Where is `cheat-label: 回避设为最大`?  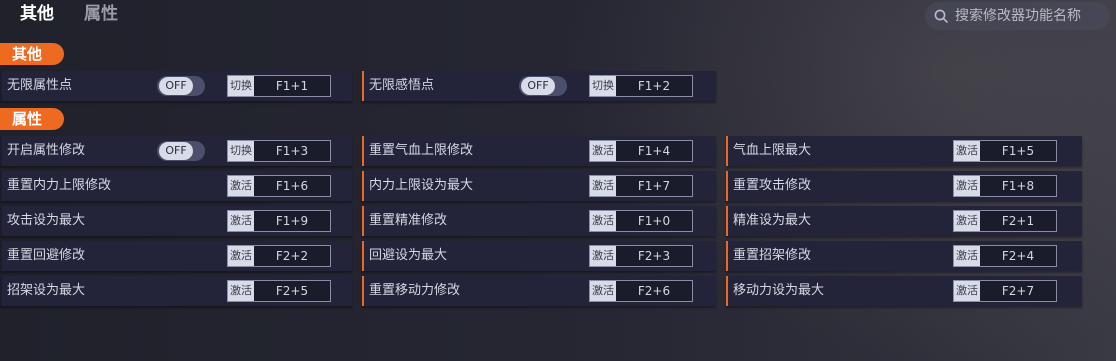 cheat-label: 回避设为最大 is located at coordinates (408, 255).